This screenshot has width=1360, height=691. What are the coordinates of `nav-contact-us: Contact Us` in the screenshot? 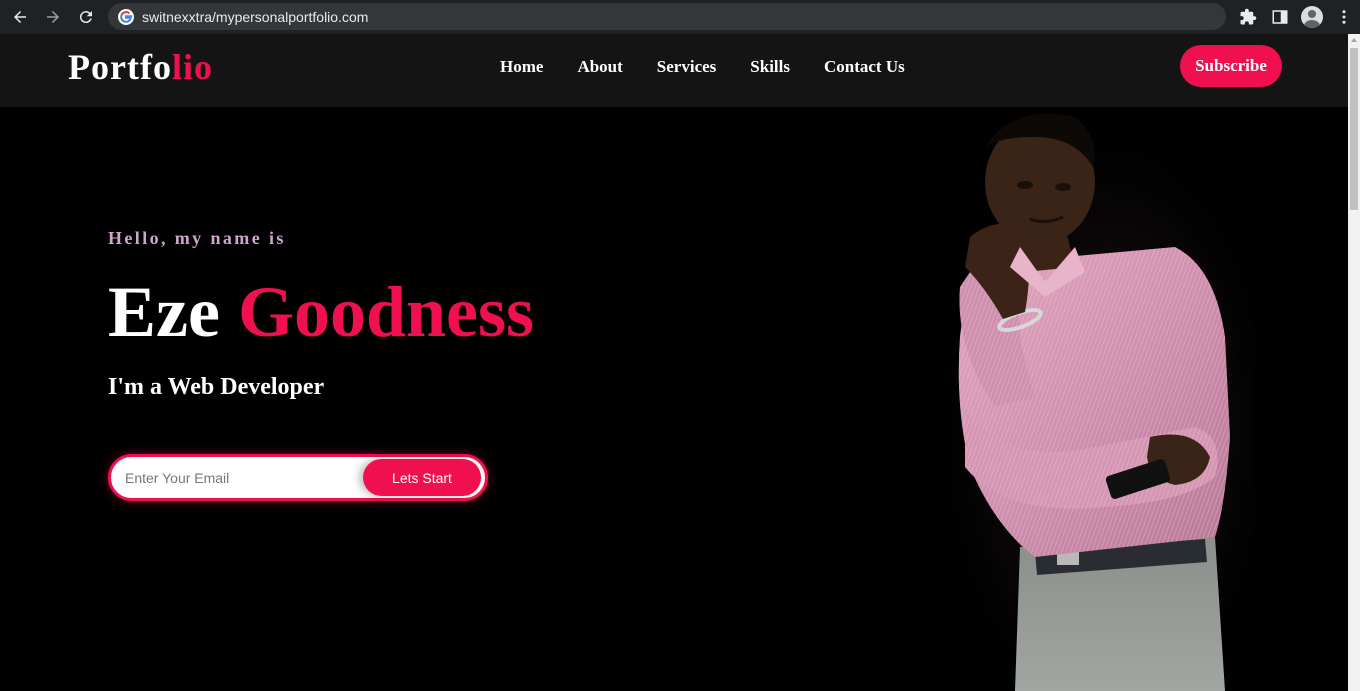 It's located at (864, 67).